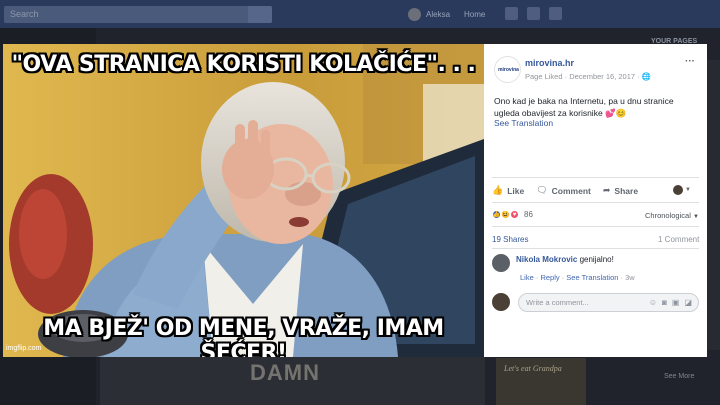 The image size is (720, 405). What do you see at coordinates (542, 190) in the screenshot?
I see `comment-icon: 🗨` at bounding box center [542, 190].